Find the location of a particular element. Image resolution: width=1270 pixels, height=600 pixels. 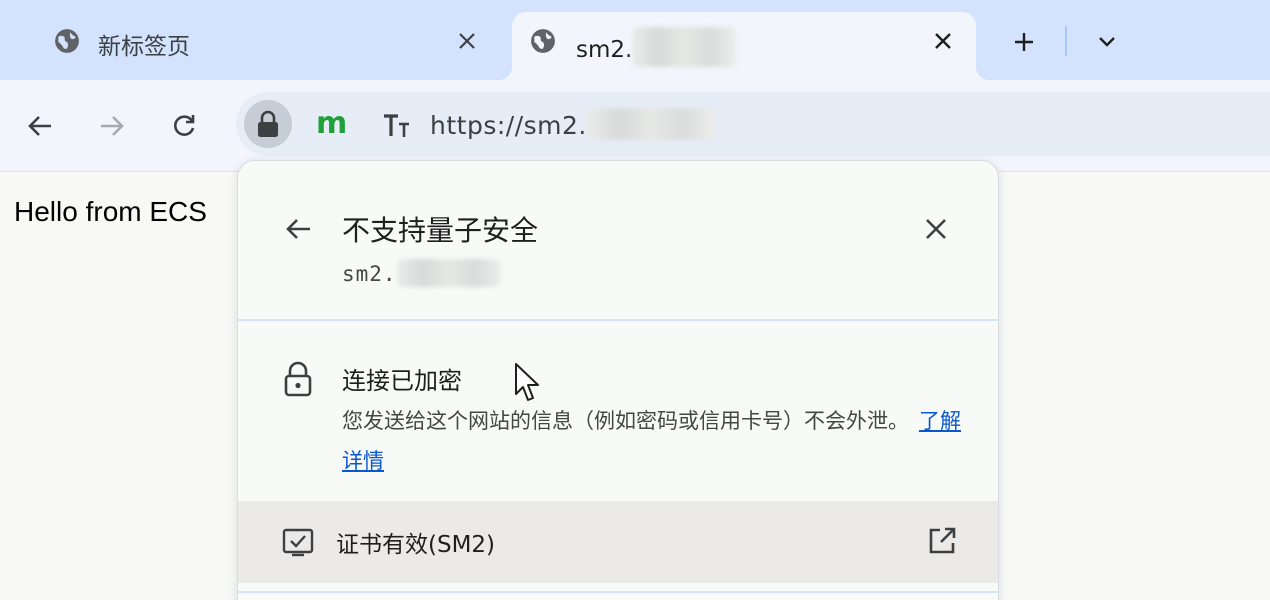

certificate-icon is located at coordinates (298, 542).